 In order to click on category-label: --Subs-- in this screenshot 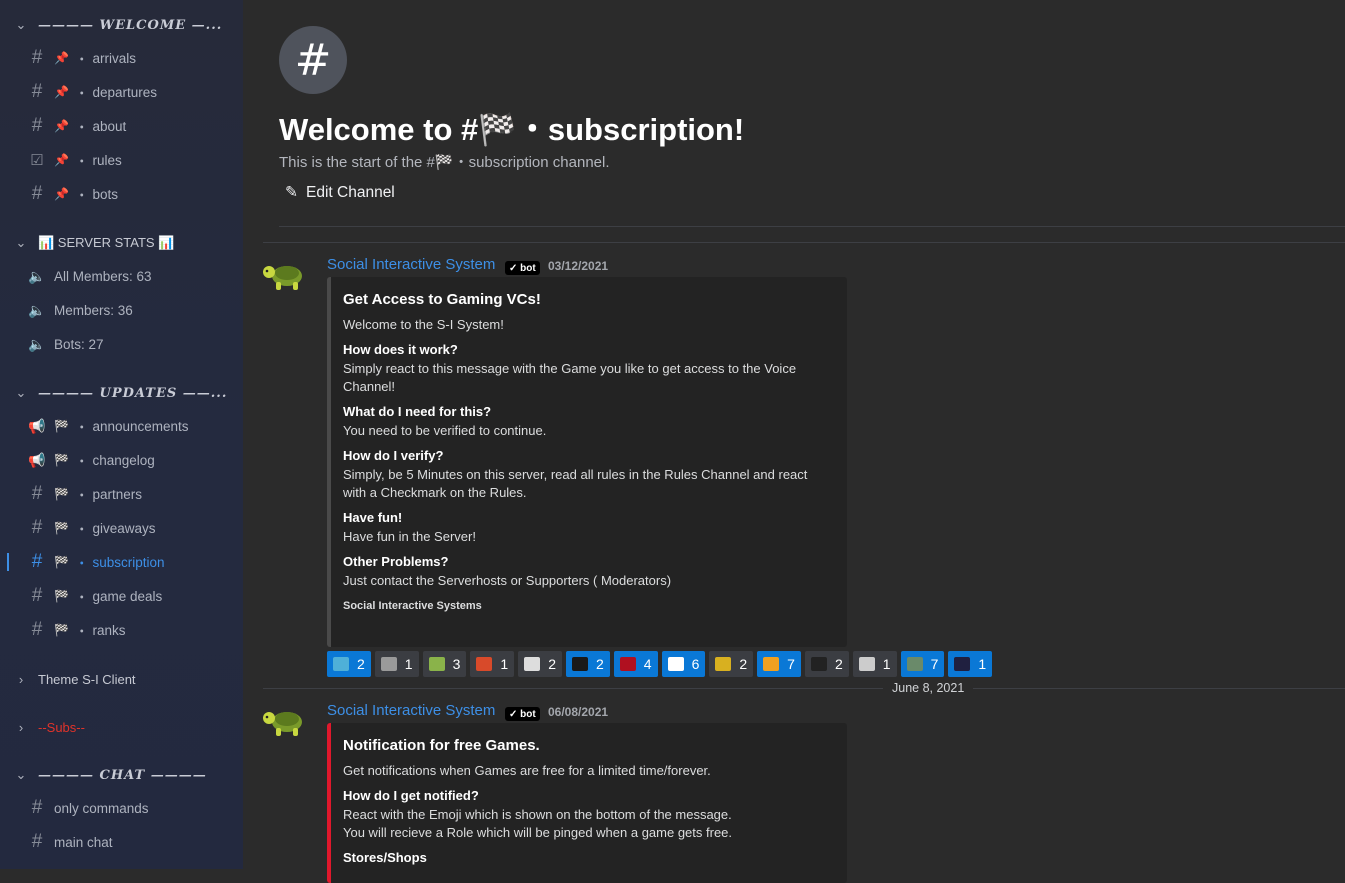, I will do `click(61, 727)`.